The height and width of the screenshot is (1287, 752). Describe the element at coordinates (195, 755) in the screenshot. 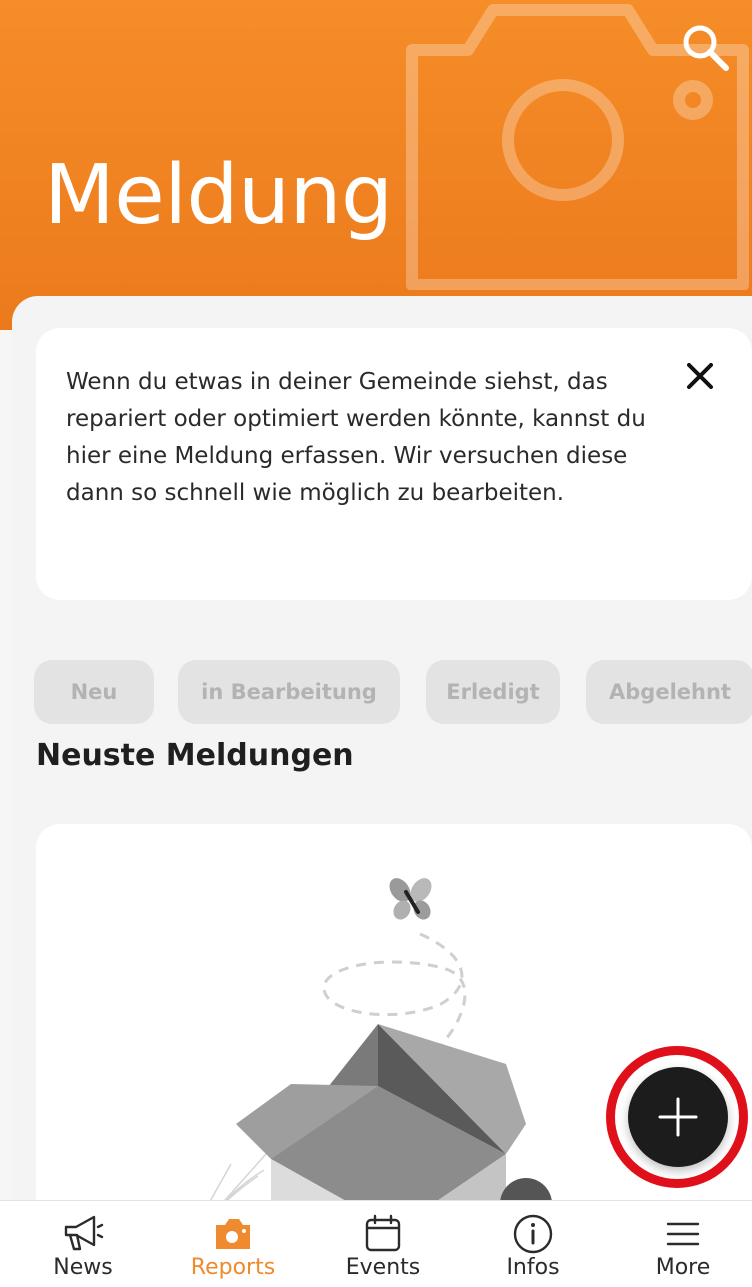

I see `section-title: Neuste Meldungen` at that location.